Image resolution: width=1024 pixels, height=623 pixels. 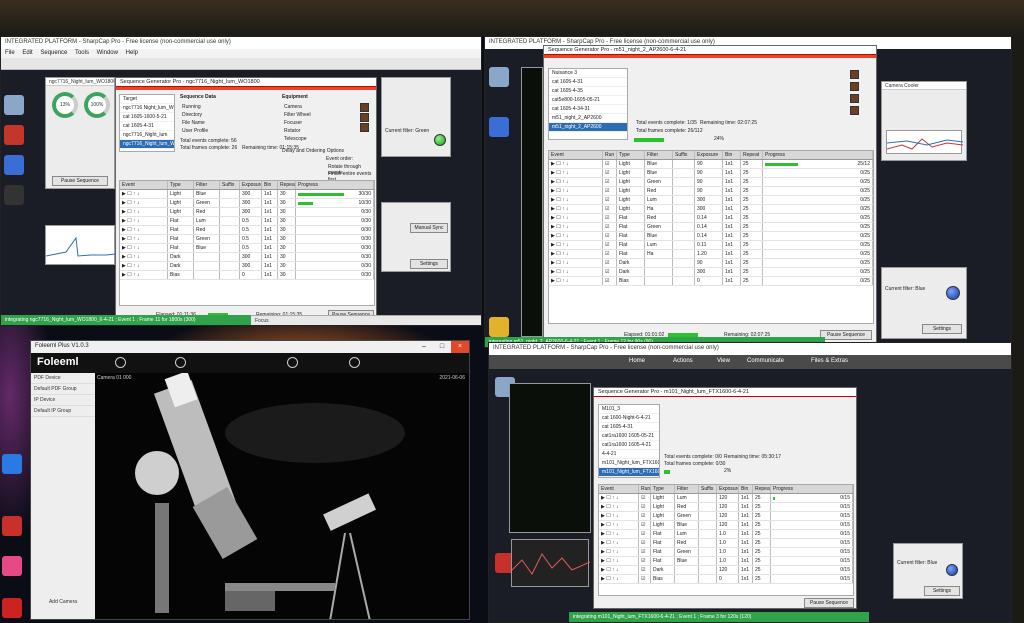 What do you see at coordinates (63, 389) in the screenshot?
I see `sidebar-default-pdf-group: Default PDF Group` at bounding box center [63, 389].